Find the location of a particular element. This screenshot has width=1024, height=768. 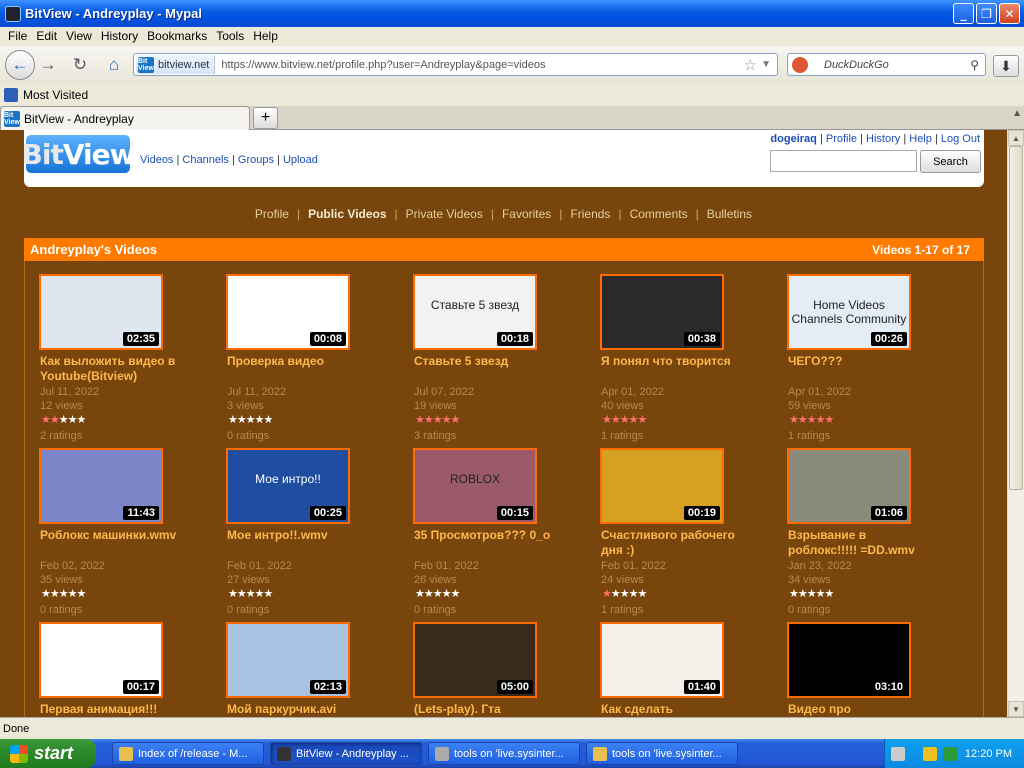

network-icon is located at coordinates (950, 753).